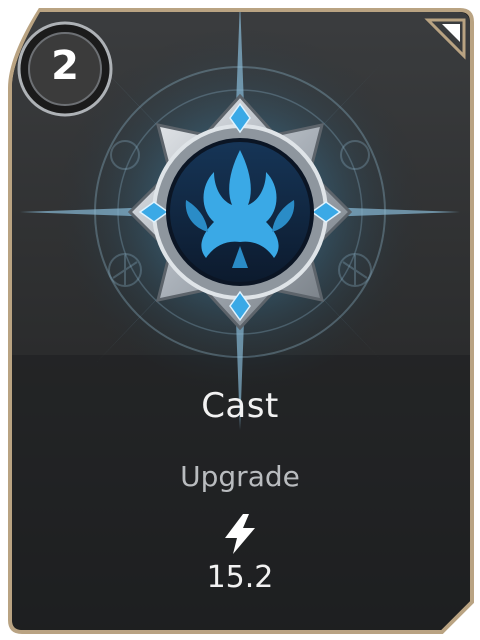 Image resolution: width=480 pixels, height=640 pixels. Describe the element at coordinates (65, 66) in the screenshot. I see `cost-value: 2` at that location.